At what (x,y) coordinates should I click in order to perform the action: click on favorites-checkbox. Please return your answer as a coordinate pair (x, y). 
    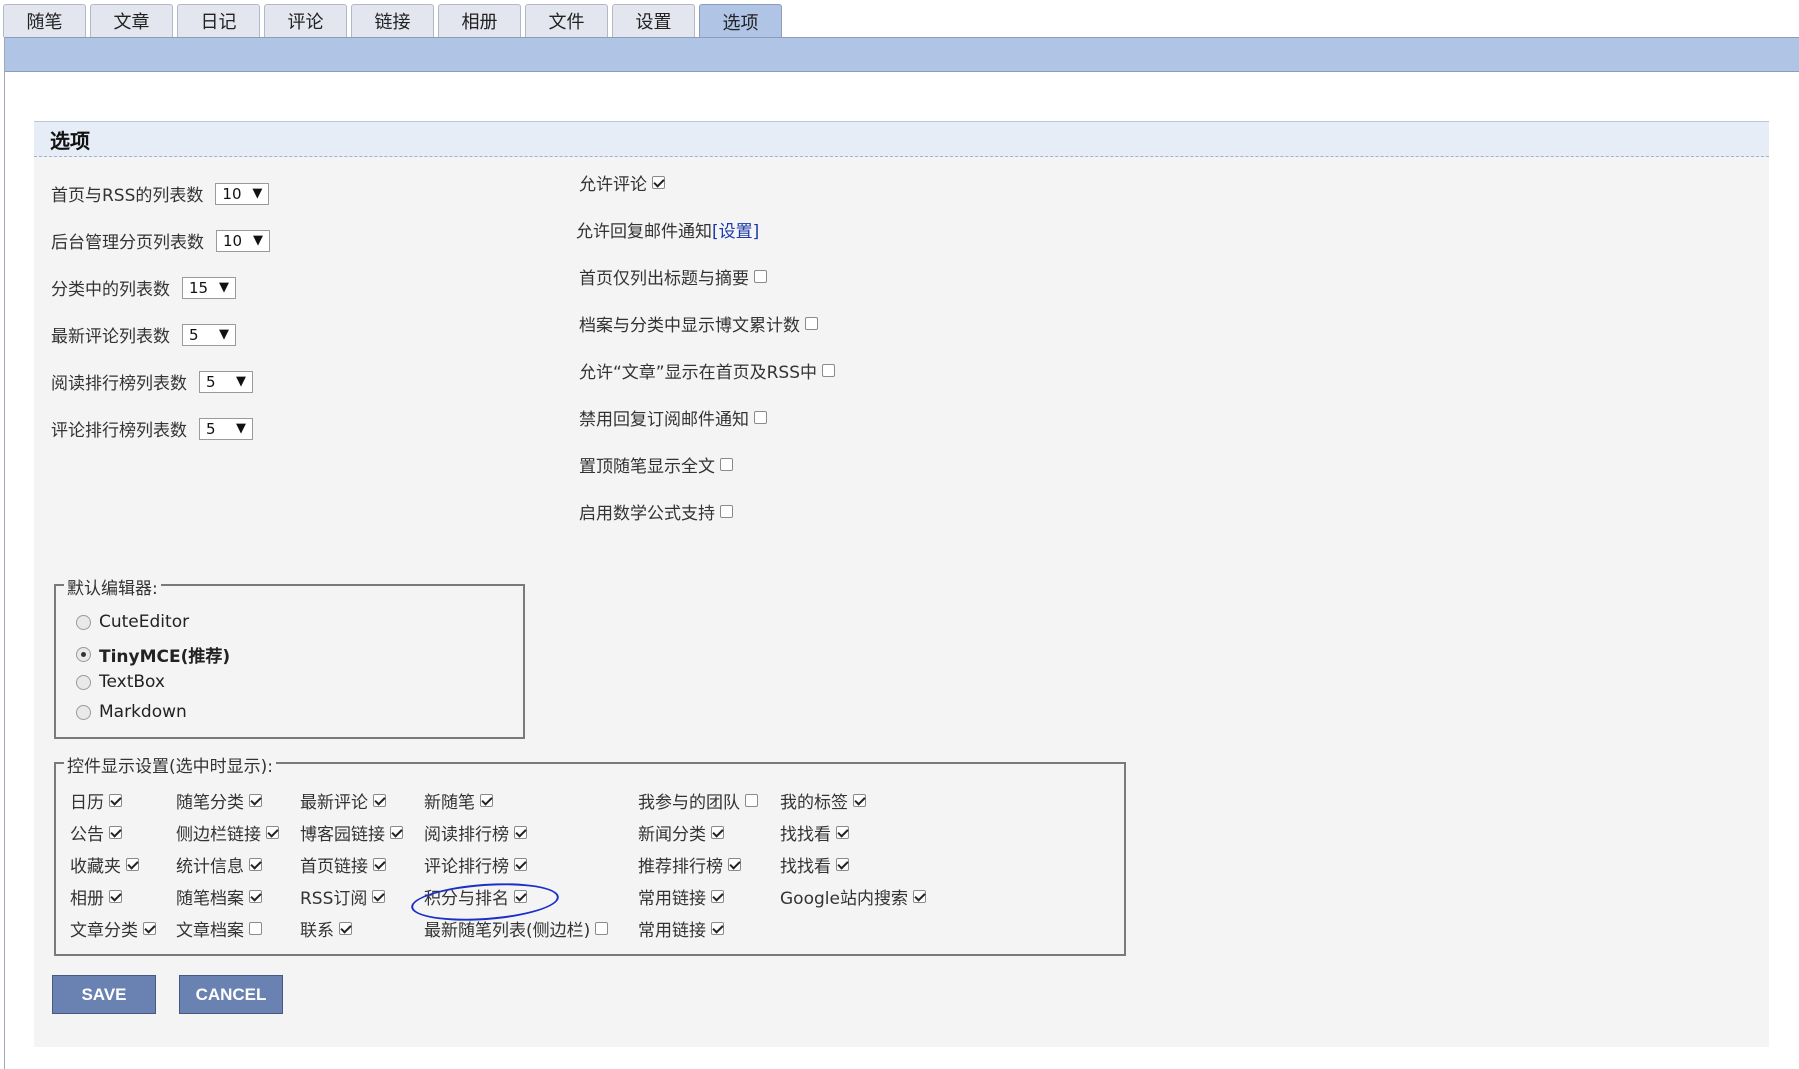
    Looking at the image, I should click on (132, 864).